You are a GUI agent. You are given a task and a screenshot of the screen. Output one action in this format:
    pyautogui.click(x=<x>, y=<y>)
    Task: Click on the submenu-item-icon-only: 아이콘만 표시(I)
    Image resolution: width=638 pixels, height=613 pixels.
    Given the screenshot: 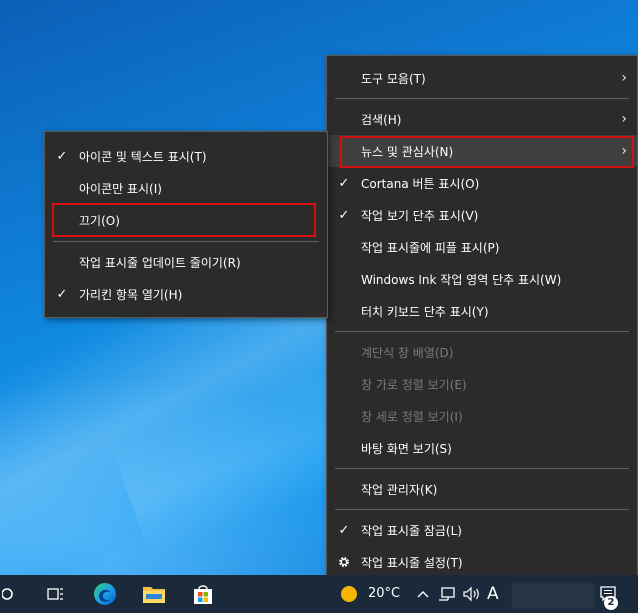 What is the action you would take?
    pyautogui.click(x=186, y=188)
    